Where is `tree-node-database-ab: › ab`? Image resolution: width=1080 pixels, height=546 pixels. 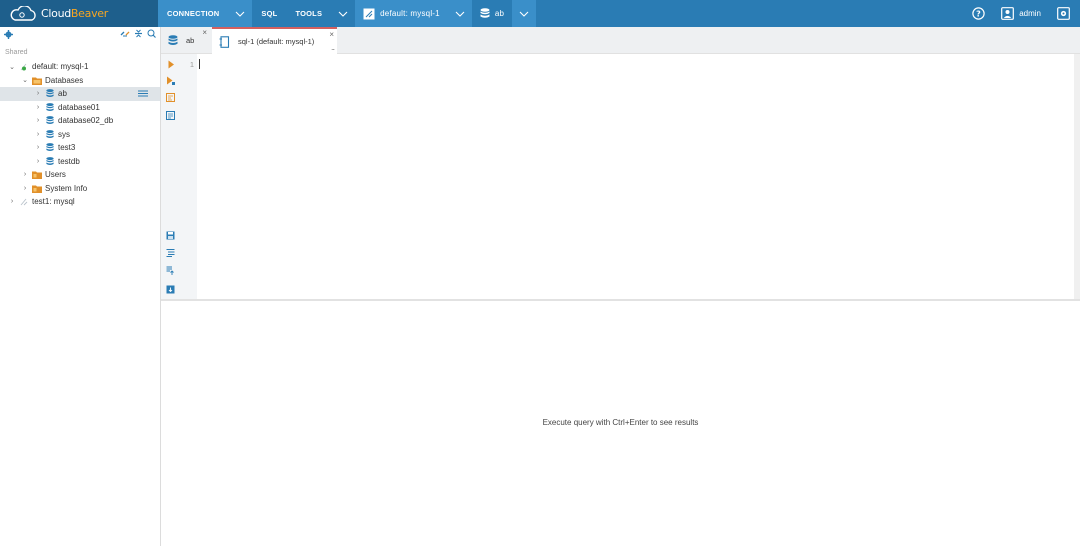
tree-node-database-ab: › ab is located at coordinates (80, 94).